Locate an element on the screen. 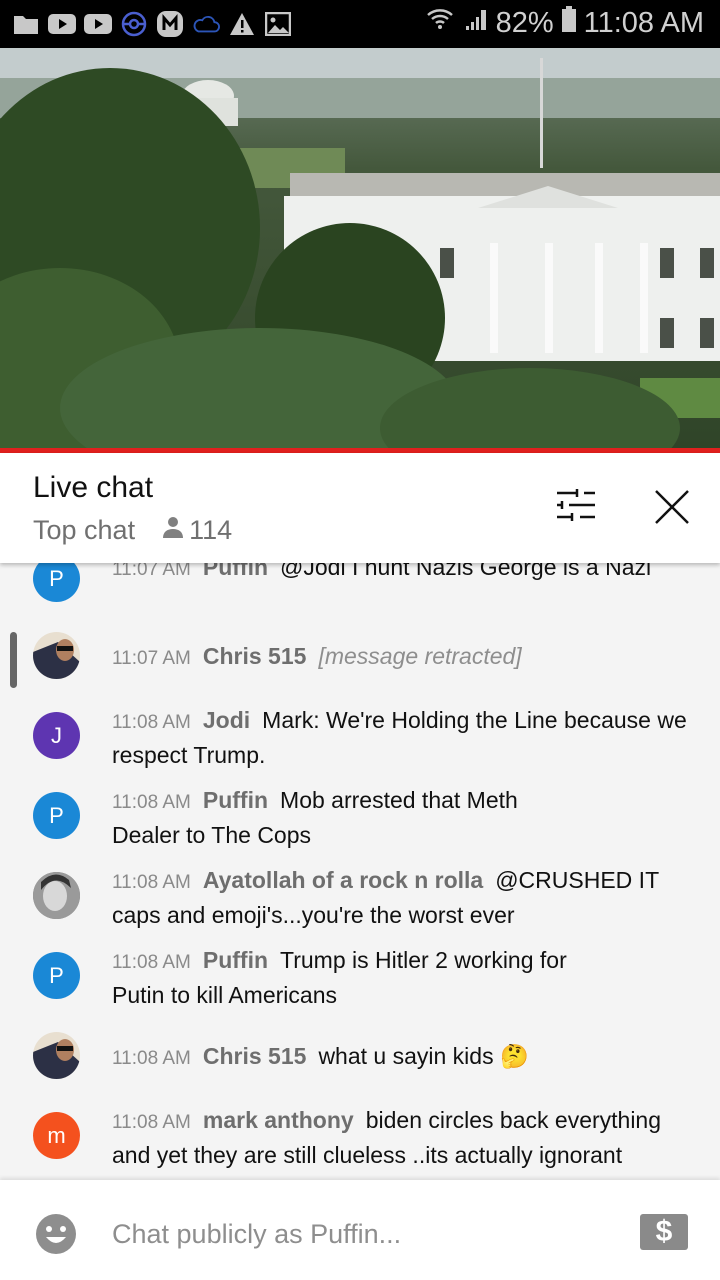 The width and height of the screenshot is (720, 1280). viewer-count-value: 114 is located at coordinates (211, 530).